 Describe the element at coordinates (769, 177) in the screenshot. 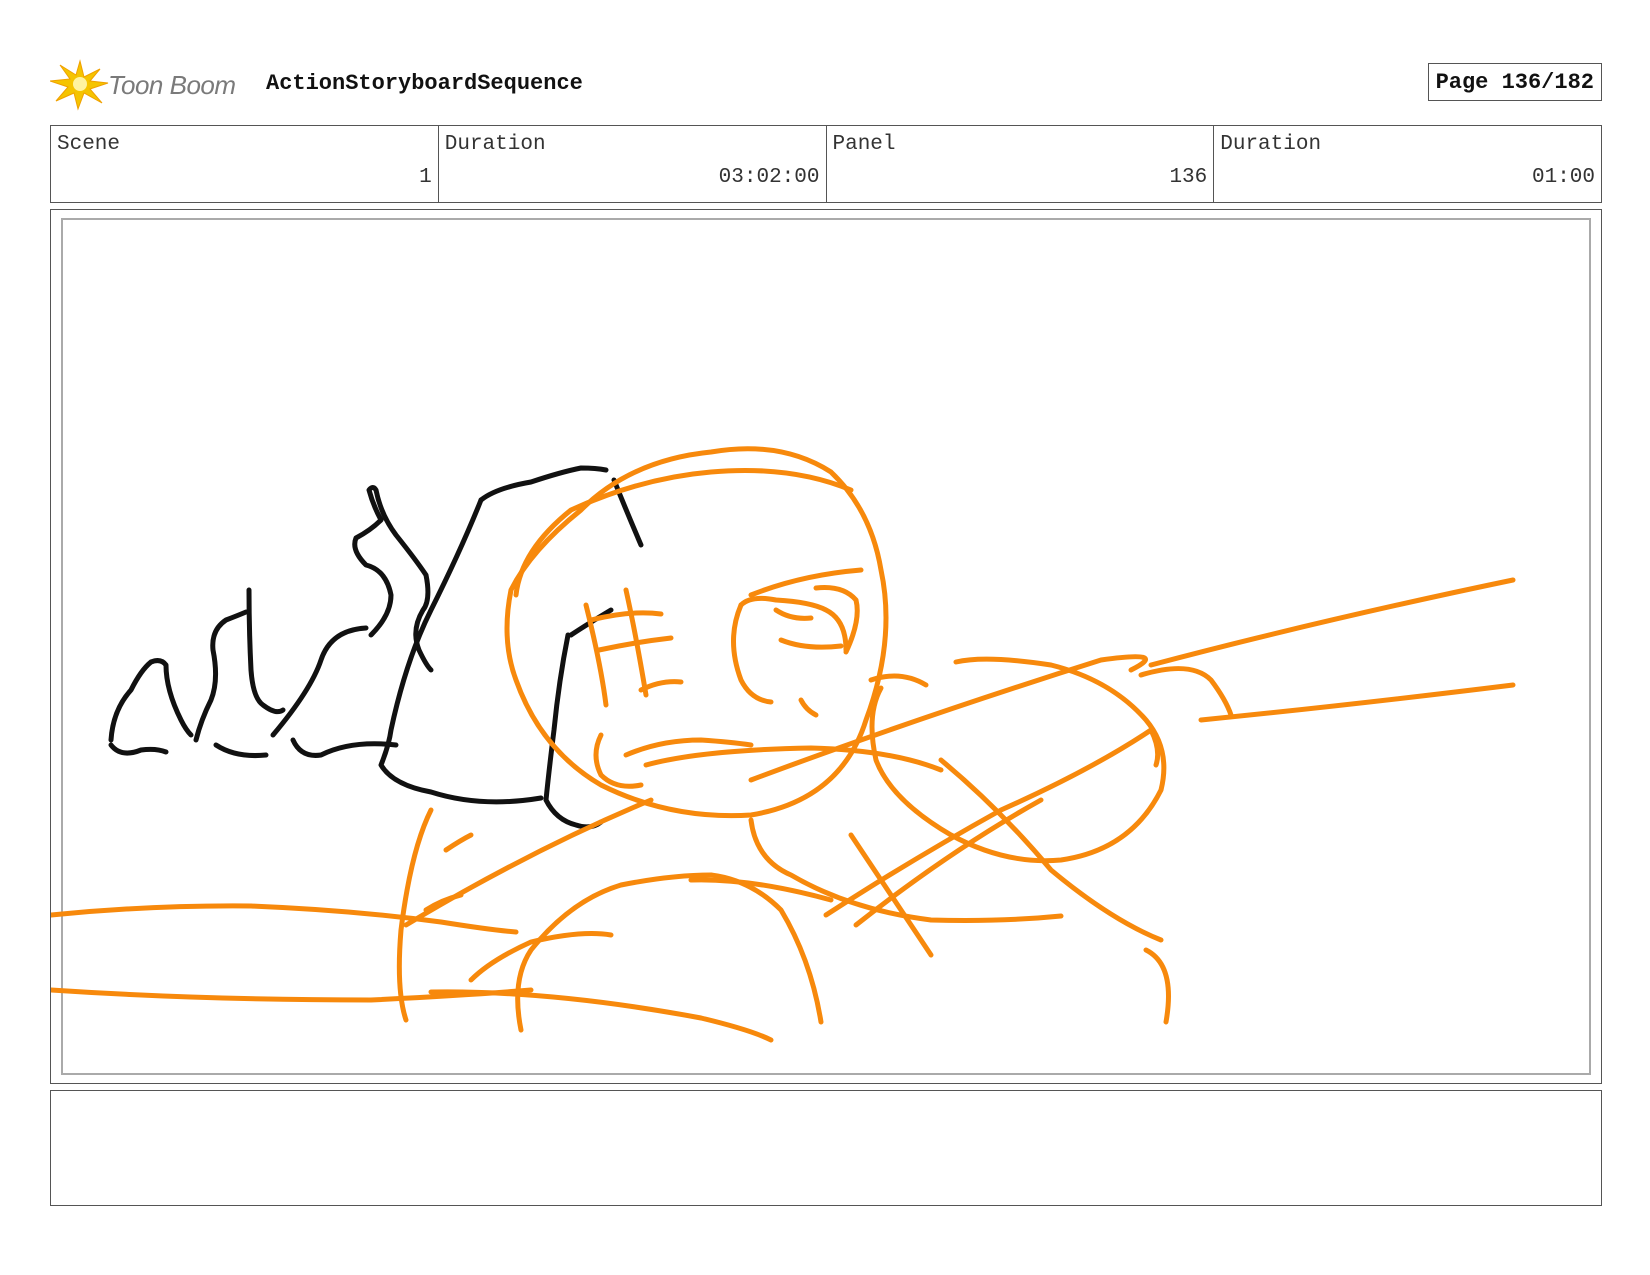

I see `scene-duration-value: 03:02:00` at that location.